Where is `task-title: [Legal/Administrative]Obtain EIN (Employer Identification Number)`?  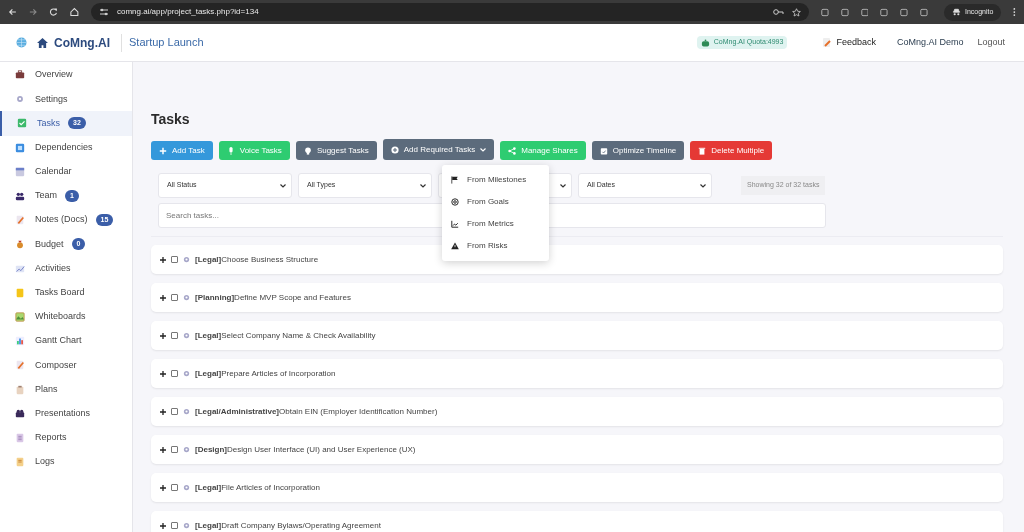
task-title: [Legal/Administrative]Obtain EIN (Employer Identification Number) is located at coordinates (316, 411).